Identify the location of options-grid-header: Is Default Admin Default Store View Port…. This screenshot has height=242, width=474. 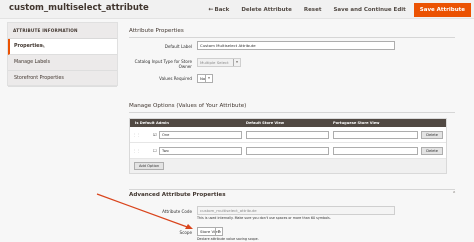
(288, 123).